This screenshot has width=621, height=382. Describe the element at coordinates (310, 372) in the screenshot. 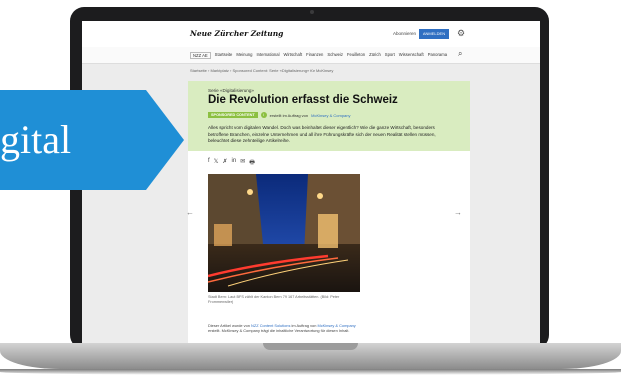

I see `laptop-shadow` at that location.